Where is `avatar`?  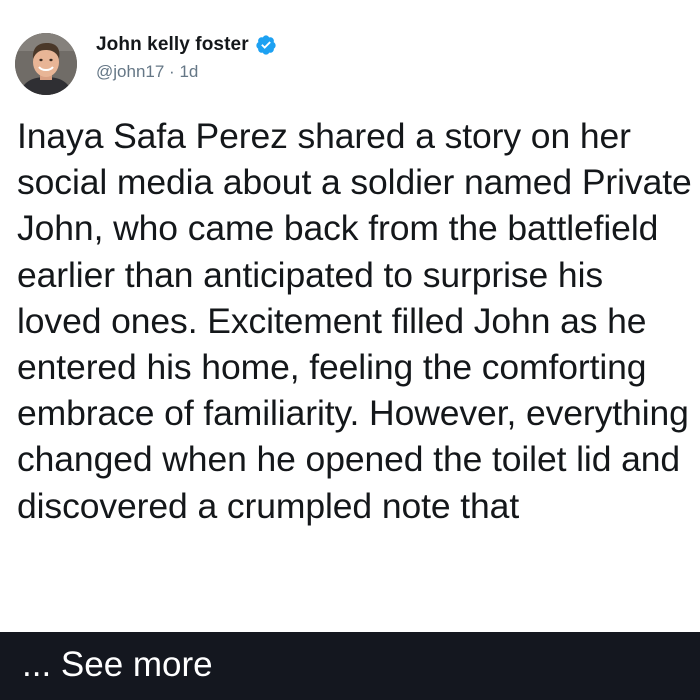
avatar is located at coordinates (46, 64).